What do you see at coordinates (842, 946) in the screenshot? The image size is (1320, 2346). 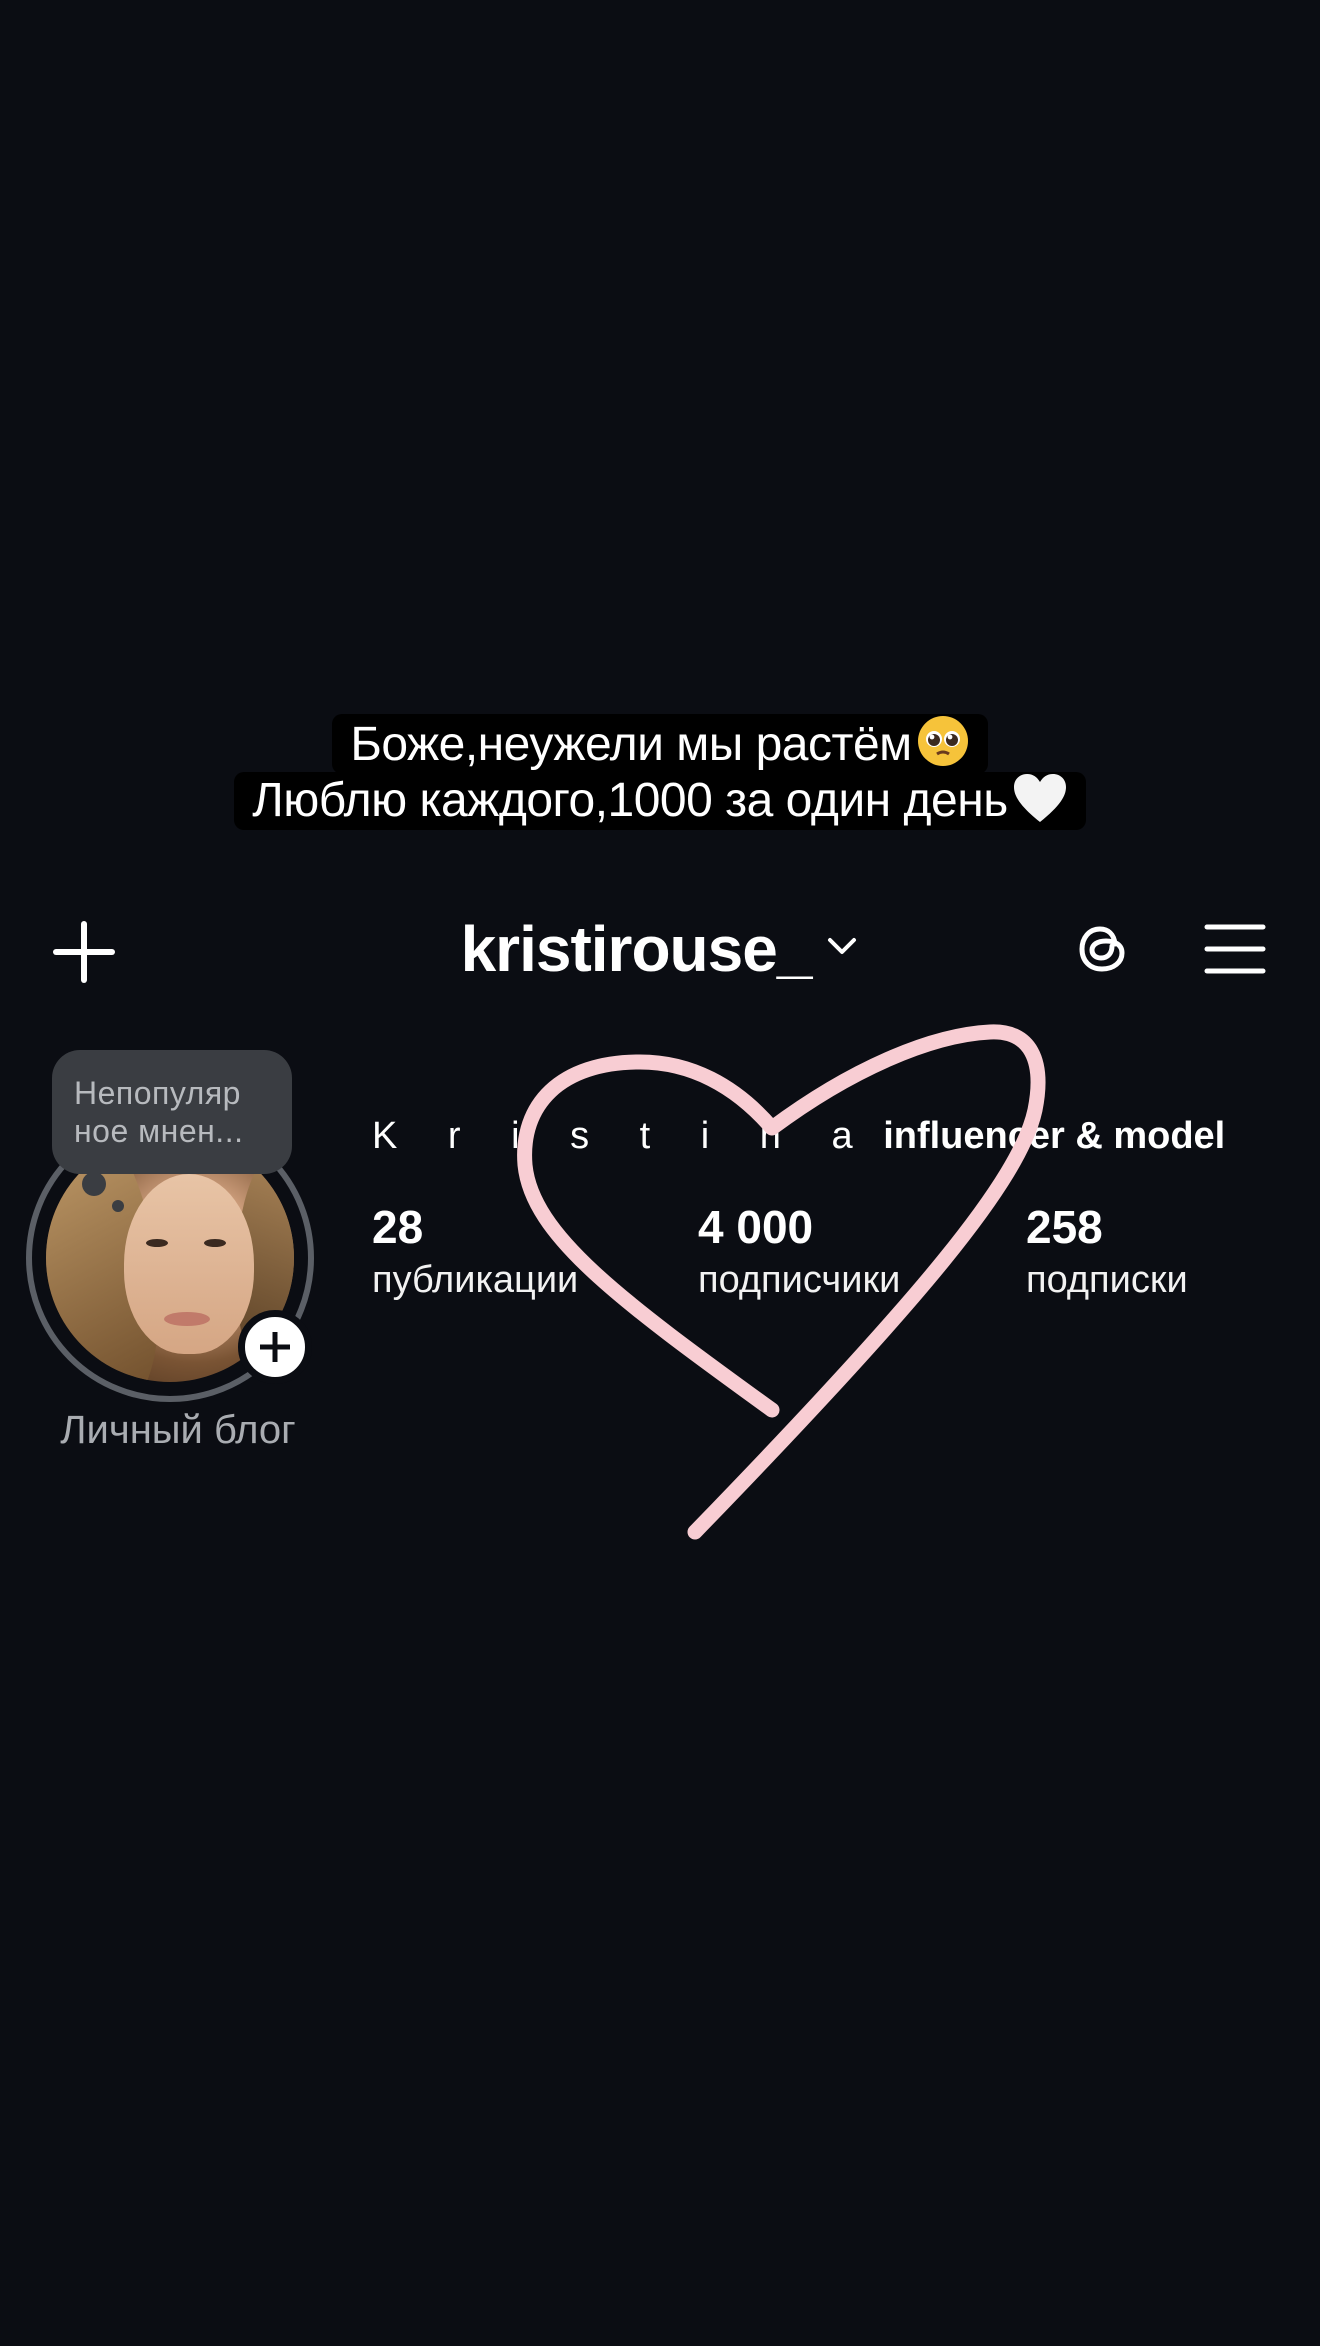 I see `chevron-down-icon` at bounding box center [842, 946].